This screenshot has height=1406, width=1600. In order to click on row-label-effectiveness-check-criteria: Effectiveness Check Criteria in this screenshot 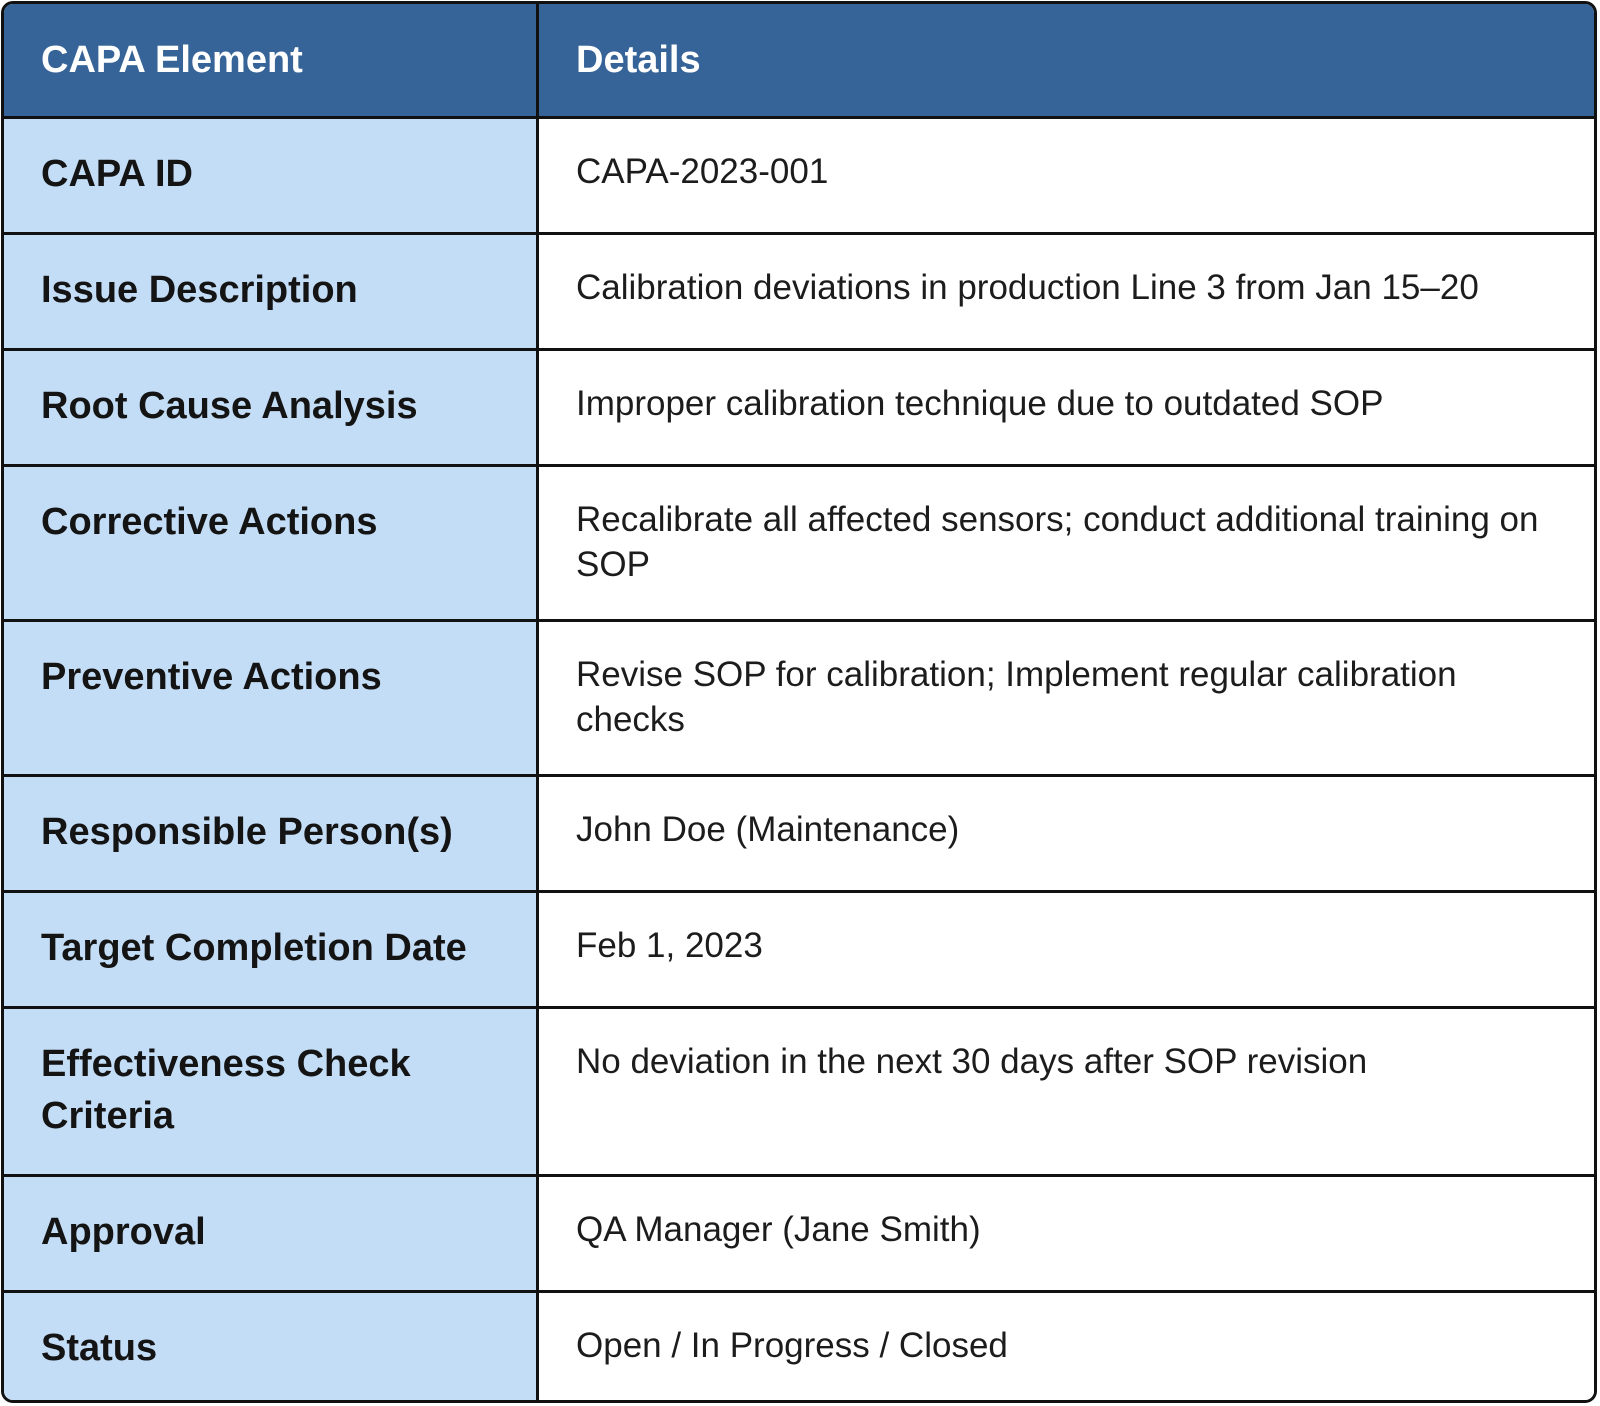, I will do `click(271, 1093)`.